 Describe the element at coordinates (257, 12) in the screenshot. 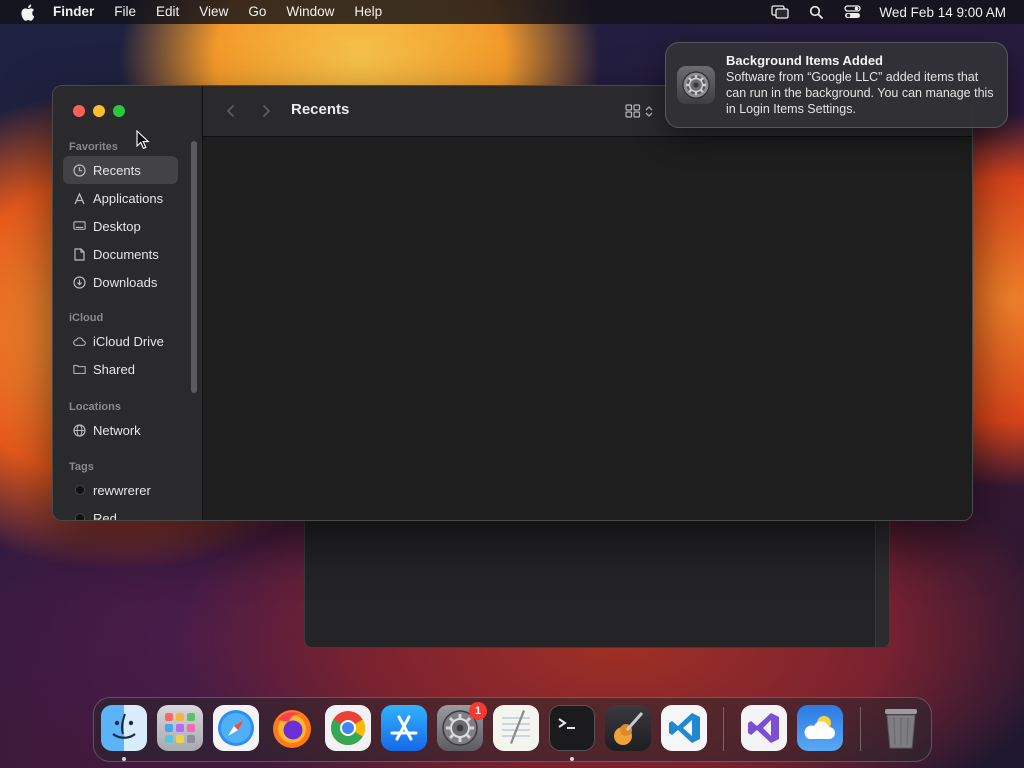

I see `menu-go: Go` at that location.